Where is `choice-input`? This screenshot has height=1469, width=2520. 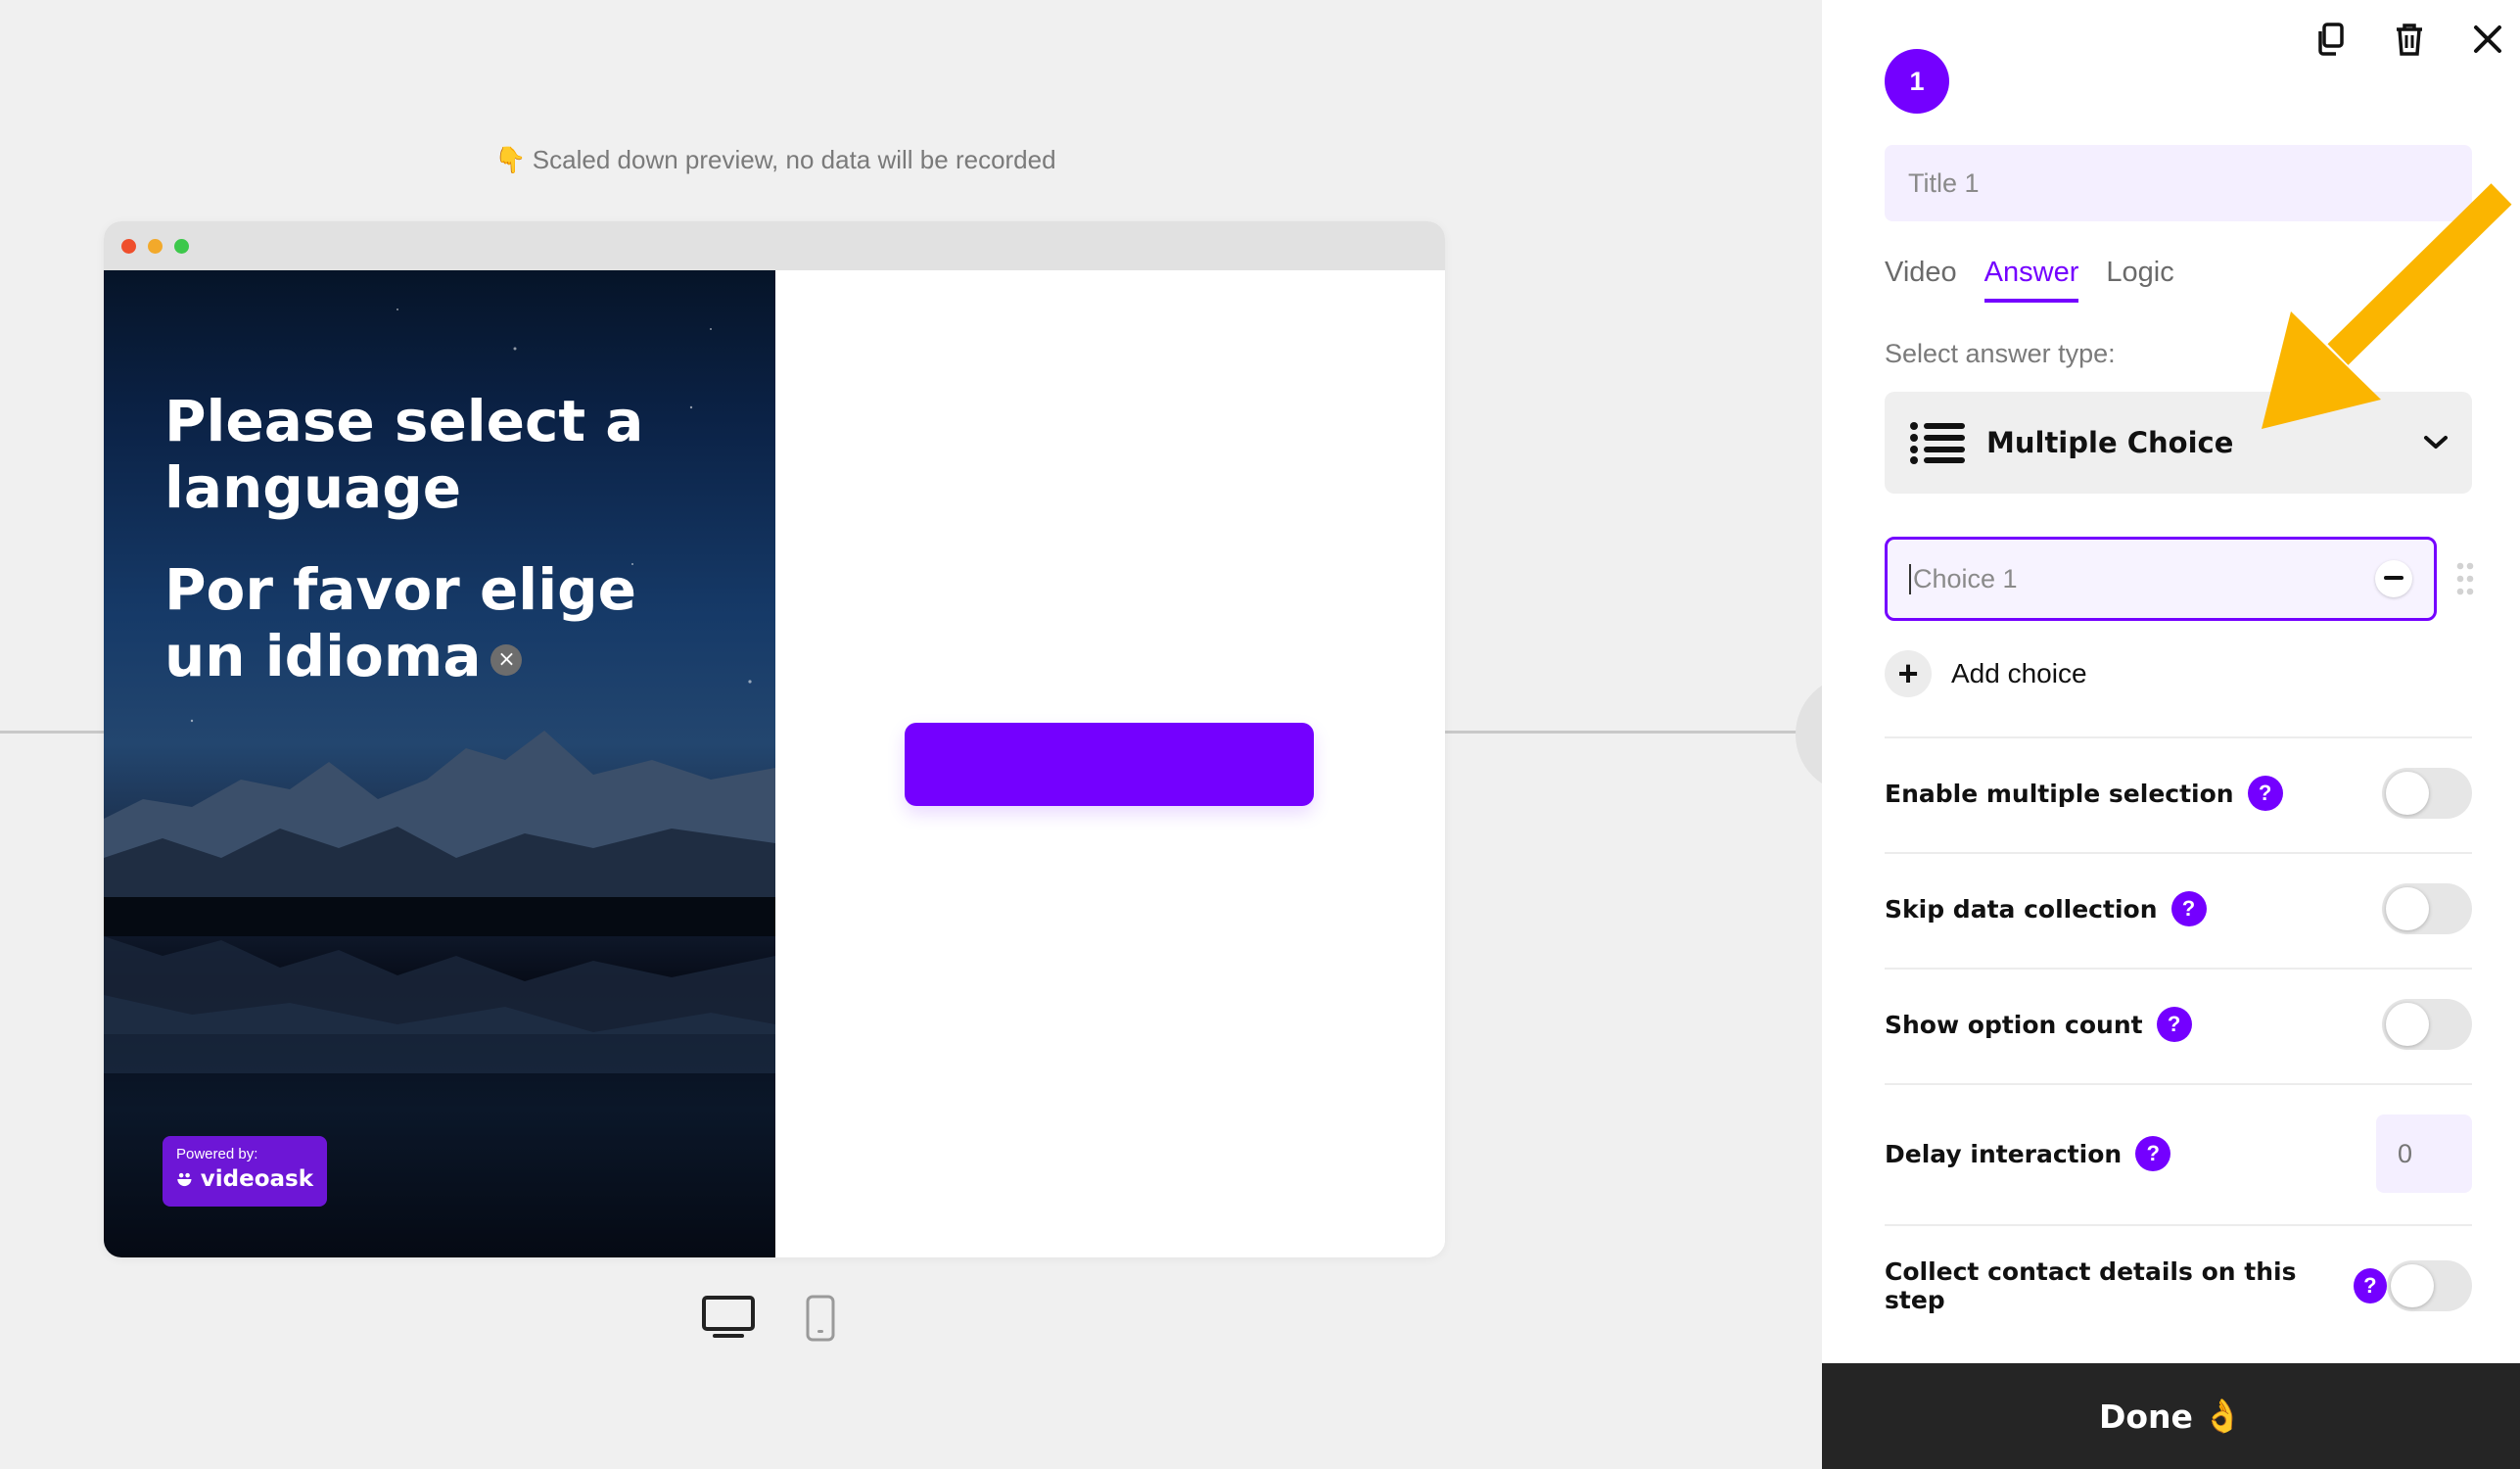 choice-input is located at coordinates (2142, 578).